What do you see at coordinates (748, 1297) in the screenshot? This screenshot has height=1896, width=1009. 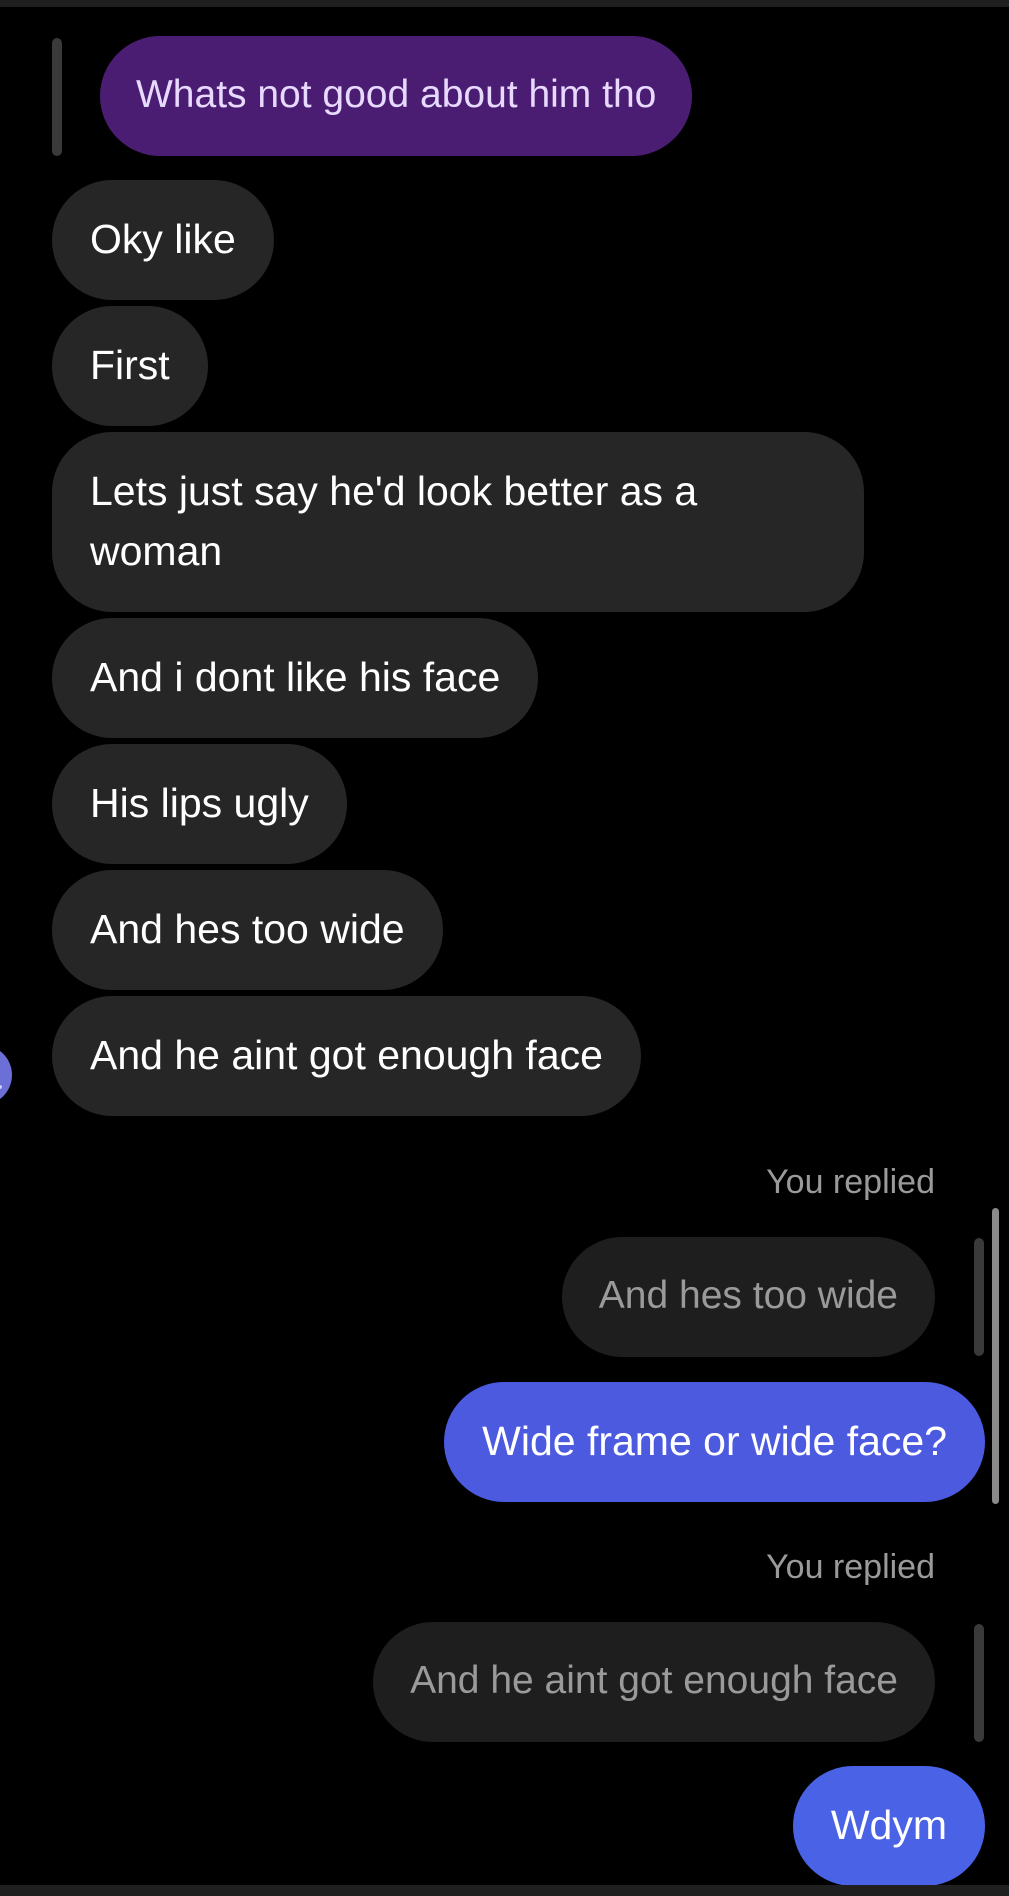 I see `replied-to-message: And hes too wide` at bounding box center [748, 1297].